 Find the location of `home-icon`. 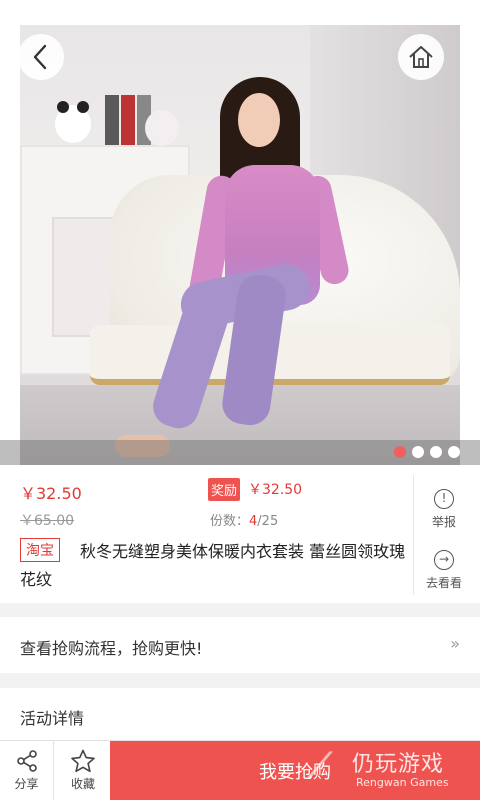

home-icon is located at coordinates (421, 57).